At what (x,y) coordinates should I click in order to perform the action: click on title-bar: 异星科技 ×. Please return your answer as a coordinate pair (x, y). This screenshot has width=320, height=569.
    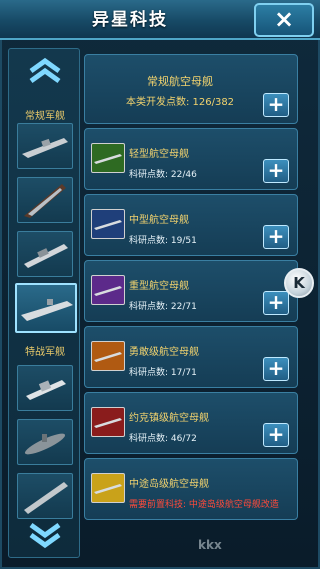
    Looking at the image, I should click on (160, 20).